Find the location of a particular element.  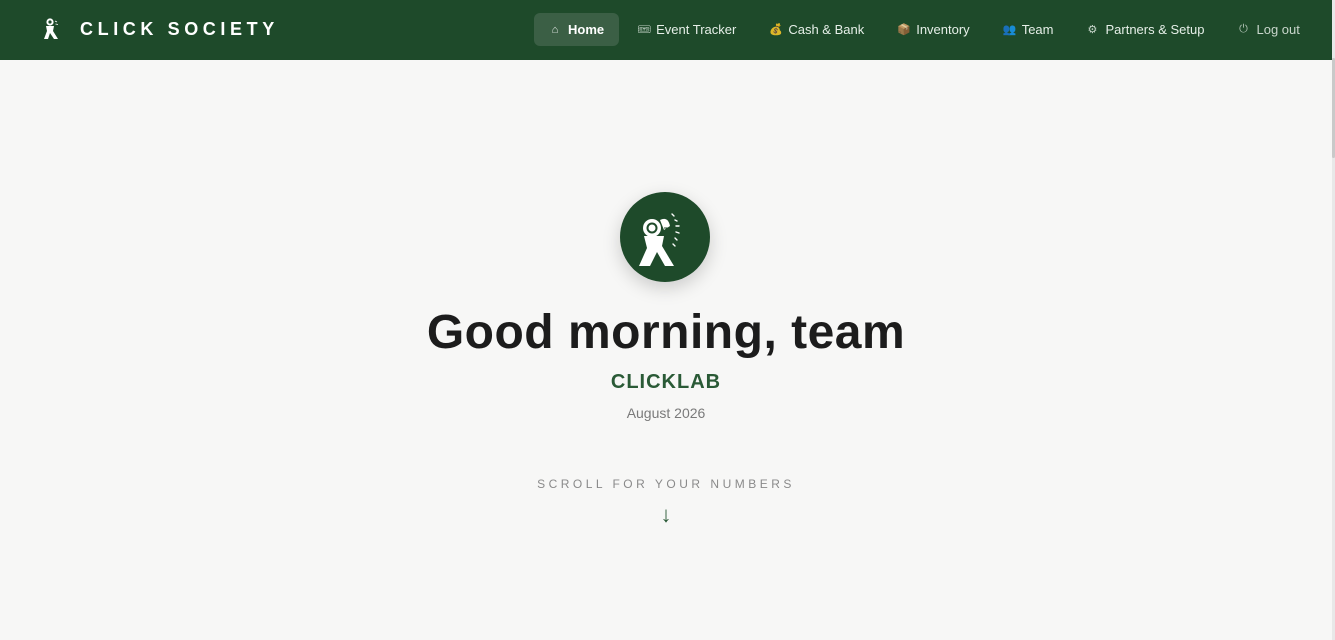

org-avatar is located at coordinates (665, 237).